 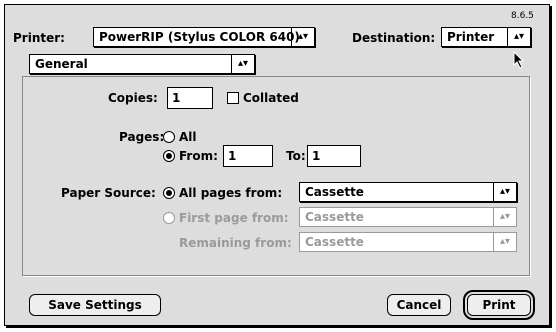 I want to click on first-page-label: First page from:, so click(x=234, y=218).